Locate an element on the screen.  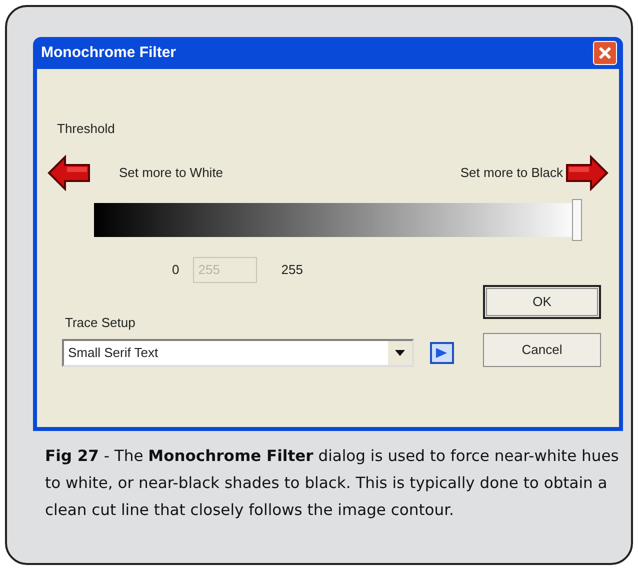
right-hint: Set more to Black is located at coordinates (511, 173).